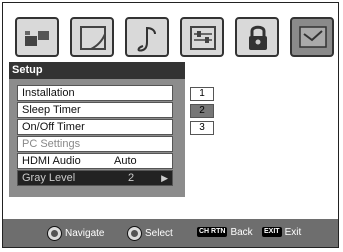 The image size is (343, 252). I want to click on menu-item-hdmi-audio: HDMI Audio Auto, so click(95, 161).